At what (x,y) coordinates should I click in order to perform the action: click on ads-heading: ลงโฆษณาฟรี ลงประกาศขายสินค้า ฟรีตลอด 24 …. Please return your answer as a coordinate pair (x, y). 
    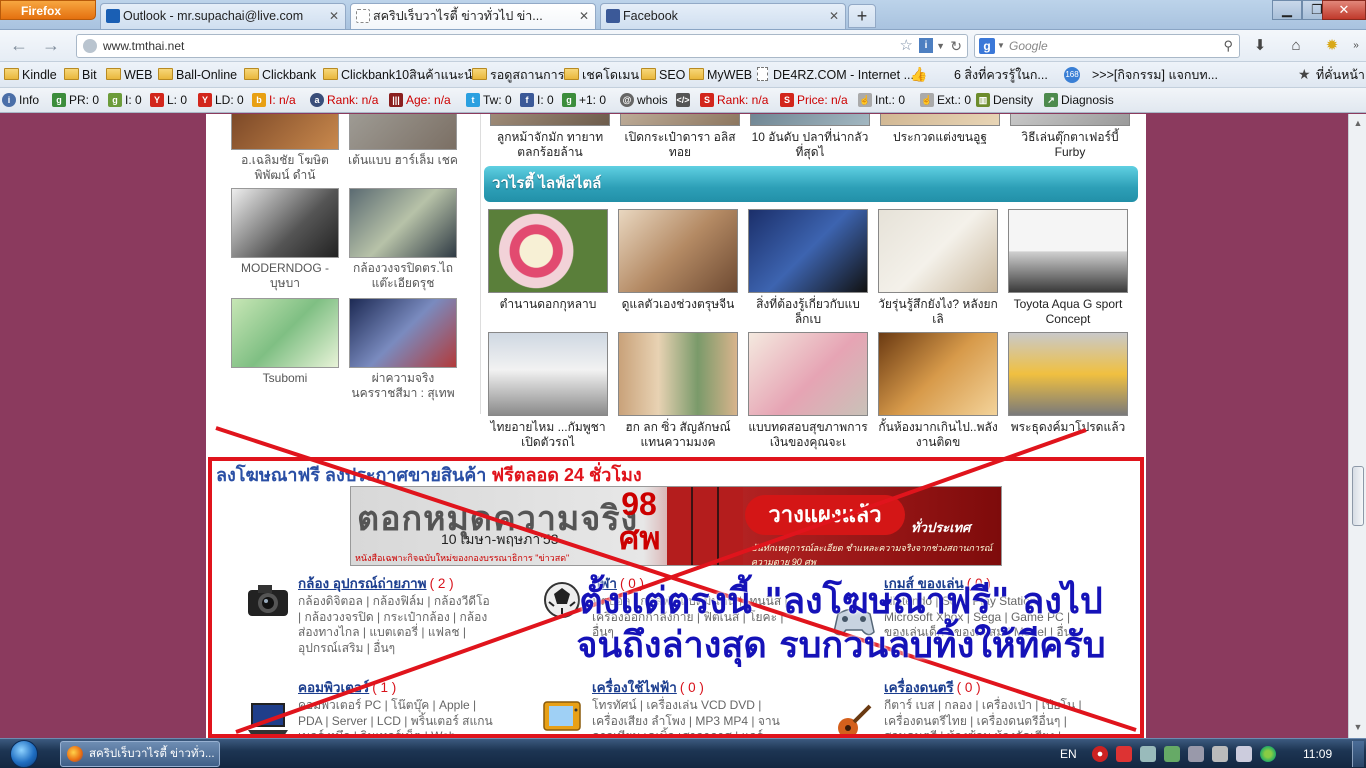
    Looking at the image, I should click on (429, 474).